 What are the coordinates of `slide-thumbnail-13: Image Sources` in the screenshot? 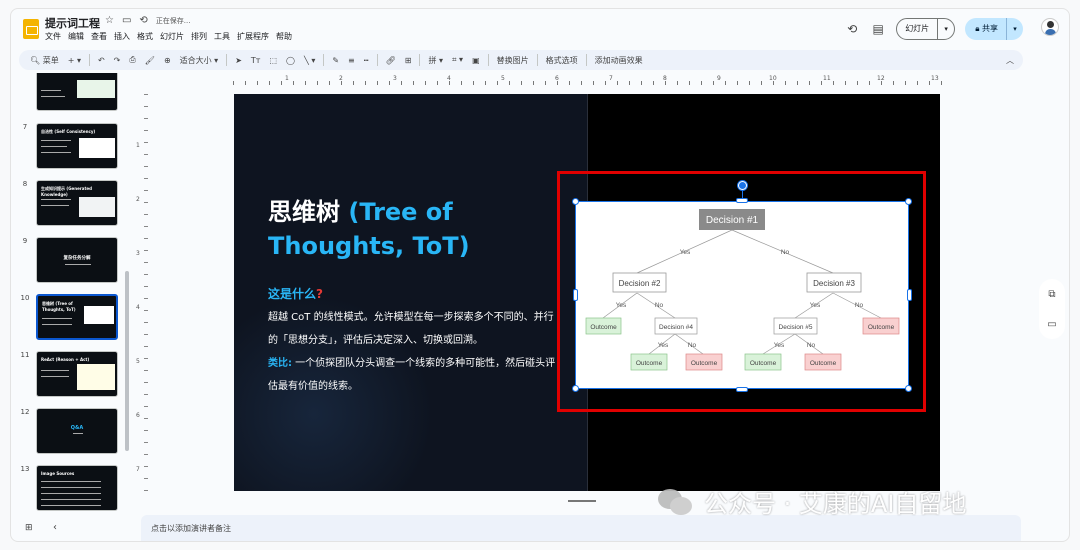 It's located at (77, 488).